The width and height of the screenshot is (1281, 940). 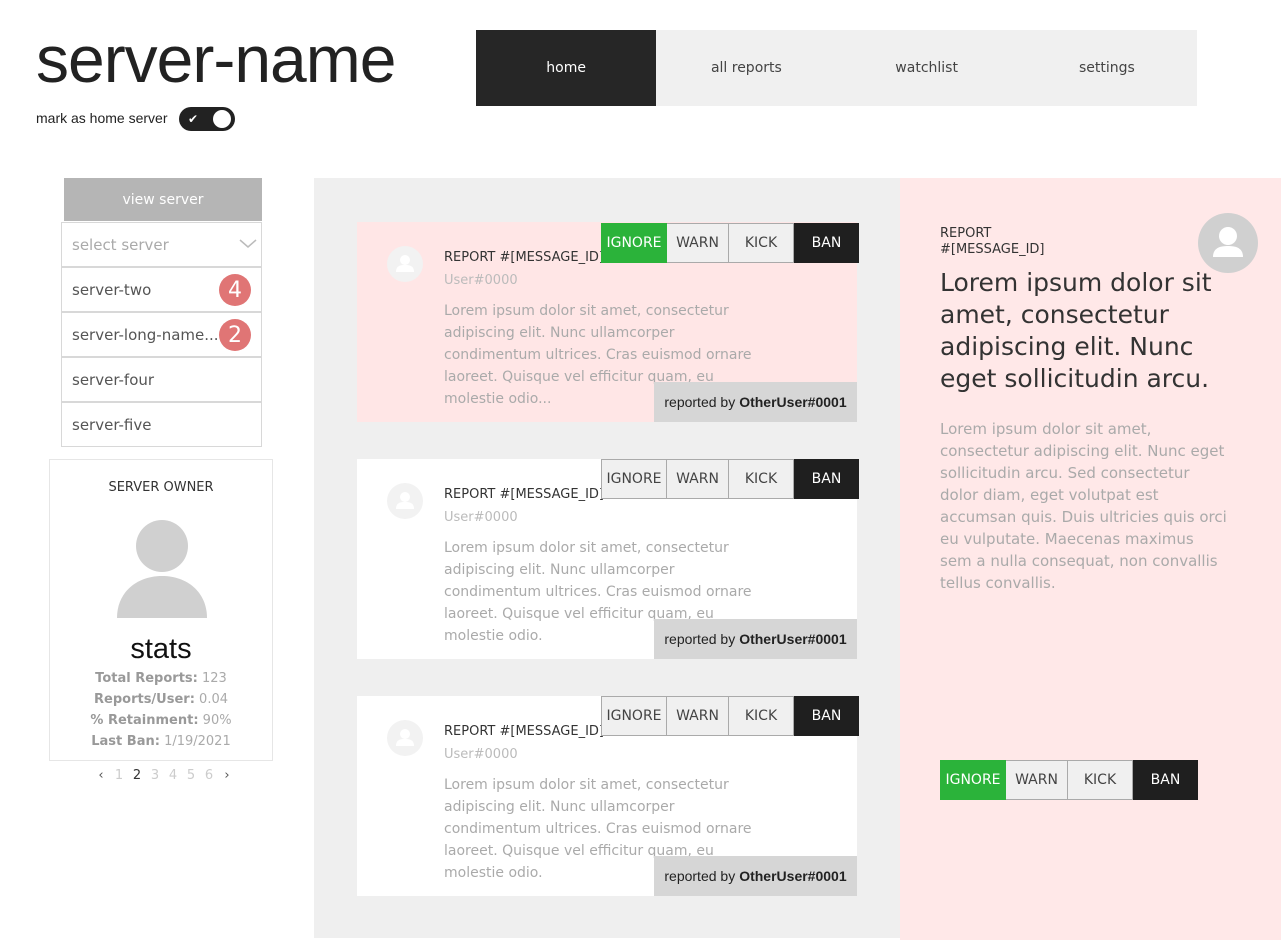 I want to click on tab-home: home, so click(x=566, y=68).